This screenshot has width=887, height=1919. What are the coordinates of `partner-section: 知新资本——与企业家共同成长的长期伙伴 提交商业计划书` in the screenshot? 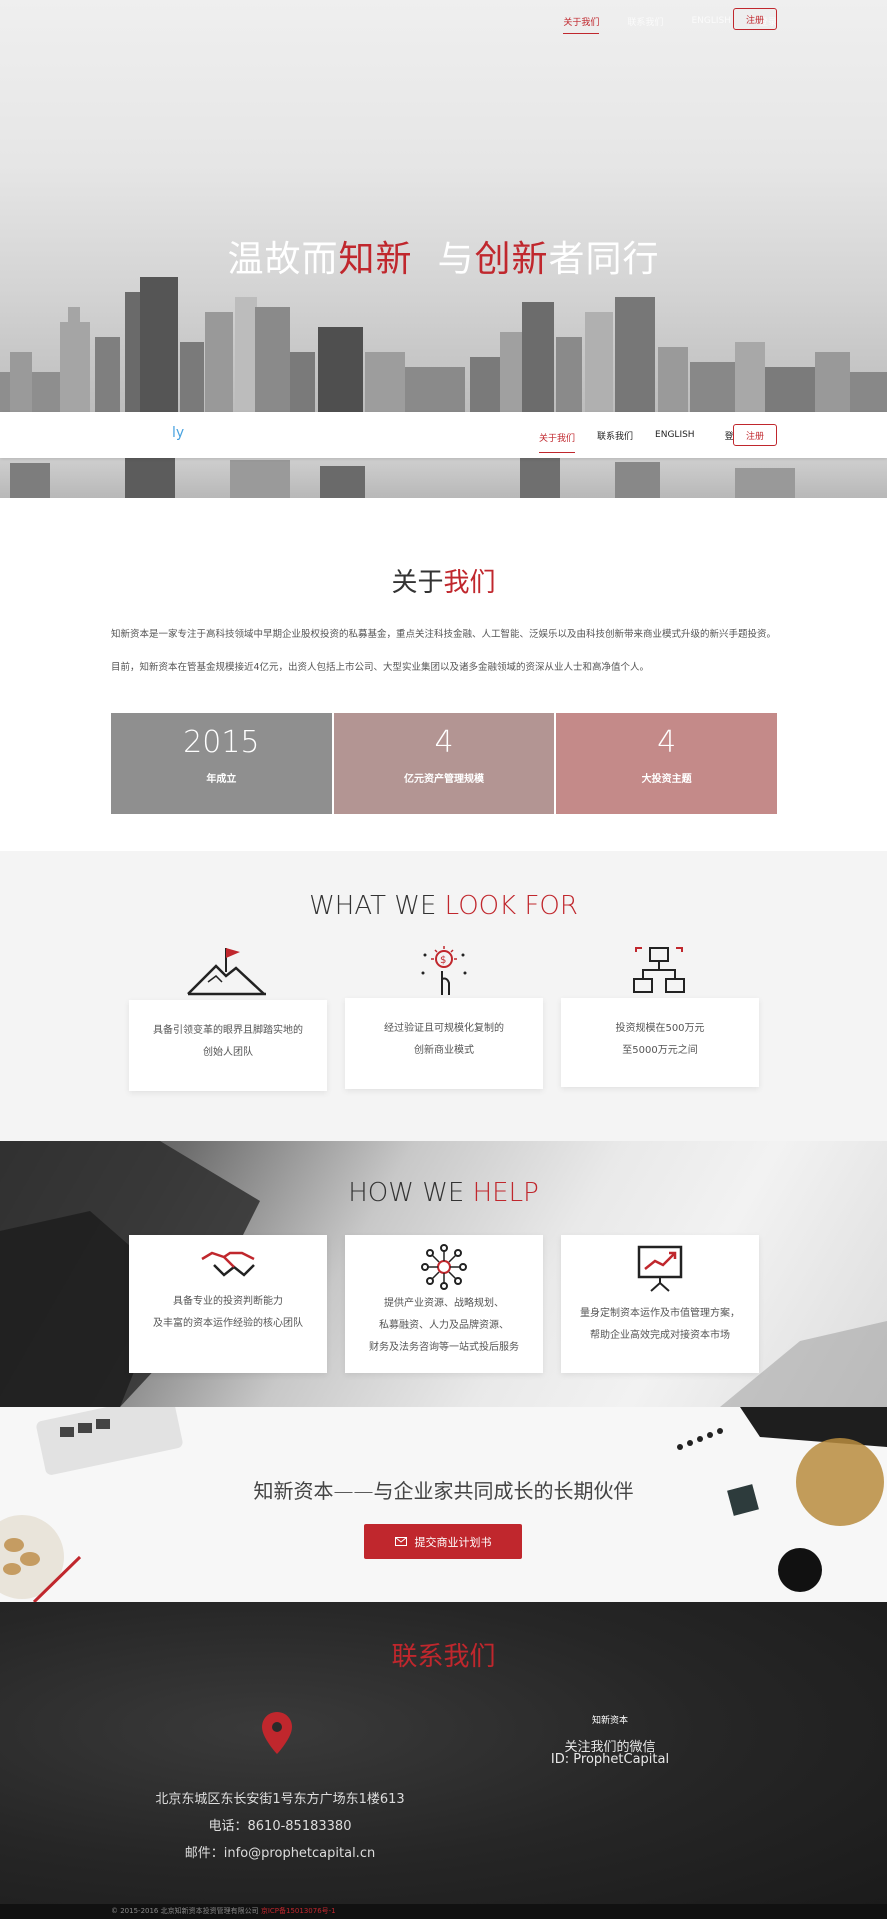 It's located at (443, 1504).